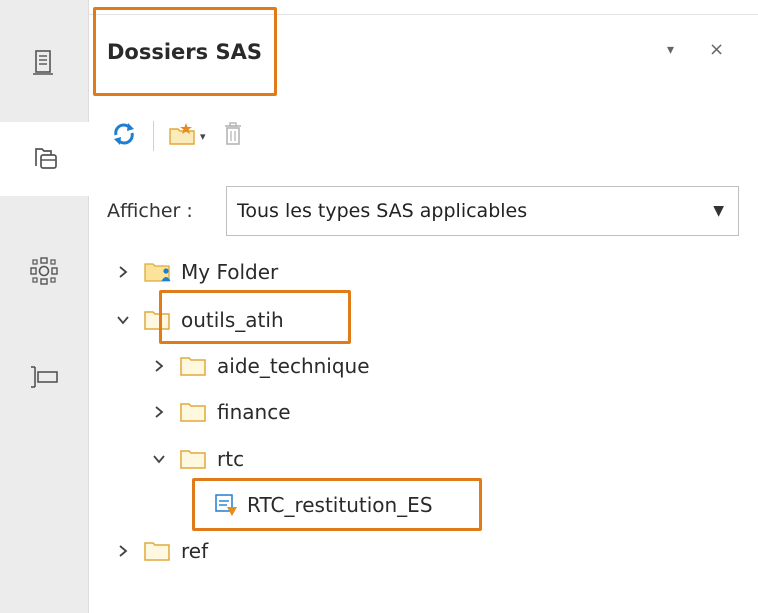 The width and height of the screenshot is (758, 613). I want to click on delete-icon, so click(233, 136).